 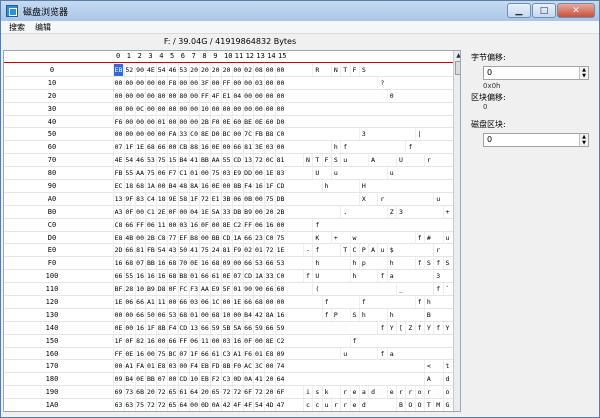 I want to click on hex-byte-cell: 90, so click(x=139, y=70).